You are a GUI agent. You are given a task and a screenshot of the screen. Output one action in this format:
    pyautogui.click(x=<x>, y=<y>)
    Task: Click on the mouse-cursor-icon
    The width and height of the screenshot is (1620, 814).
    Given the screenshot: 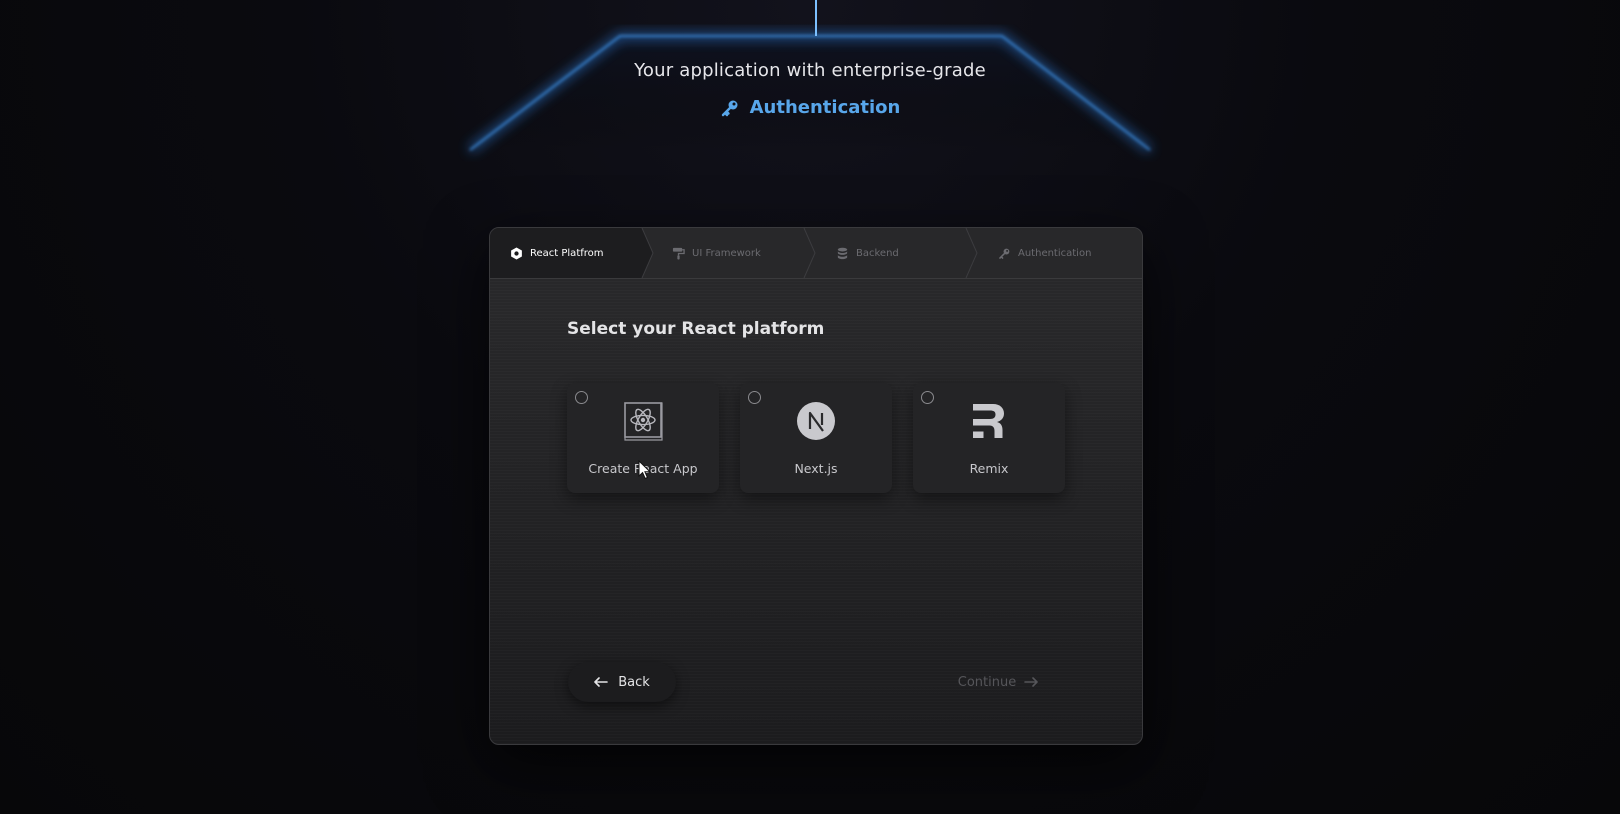 What is the action you would take?
    pyautogui.click(x=645, y=470)
    